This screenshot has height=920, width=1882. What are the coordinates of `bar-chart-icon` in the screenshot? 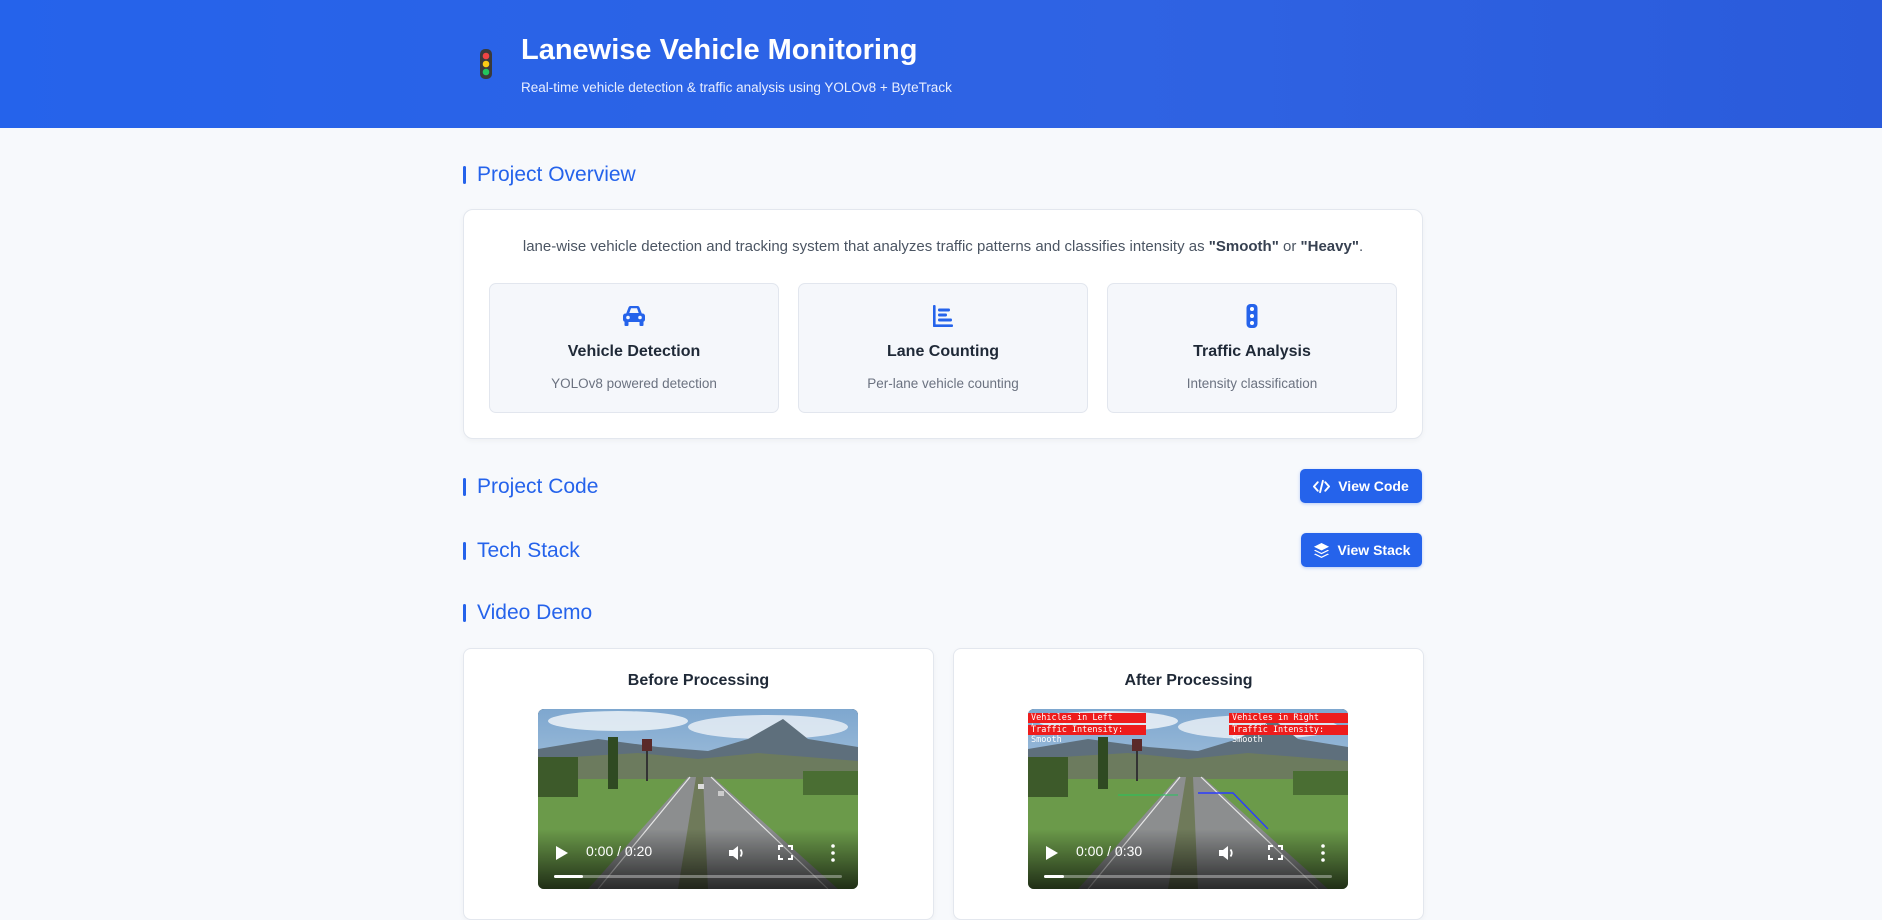 It's located at (943, 316).